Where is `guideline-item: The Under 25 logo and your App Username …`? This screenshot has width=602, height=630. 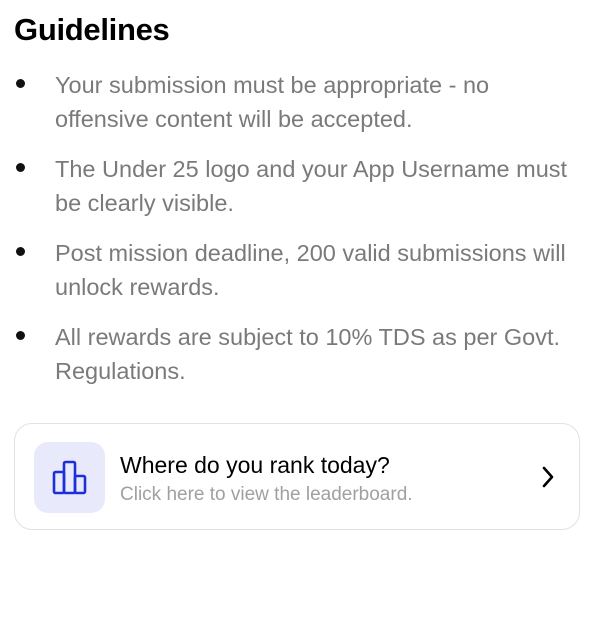
guideline-item: The Under 25 logo and your App Username … is located at coordinates (301, 186).